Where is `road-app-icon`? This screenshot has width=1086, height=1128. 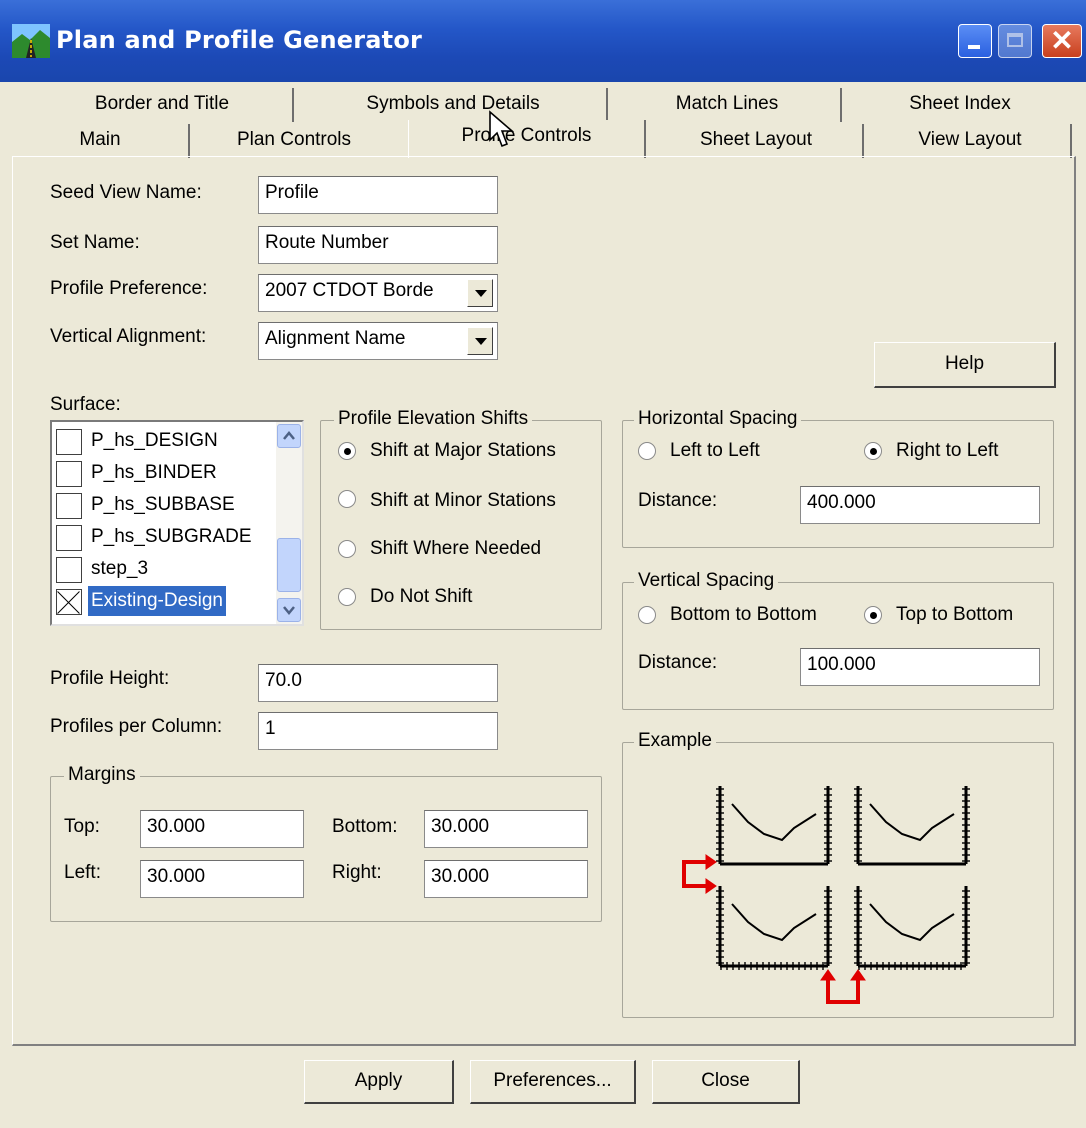
road-app-icon is located at coordinates (31, 41).